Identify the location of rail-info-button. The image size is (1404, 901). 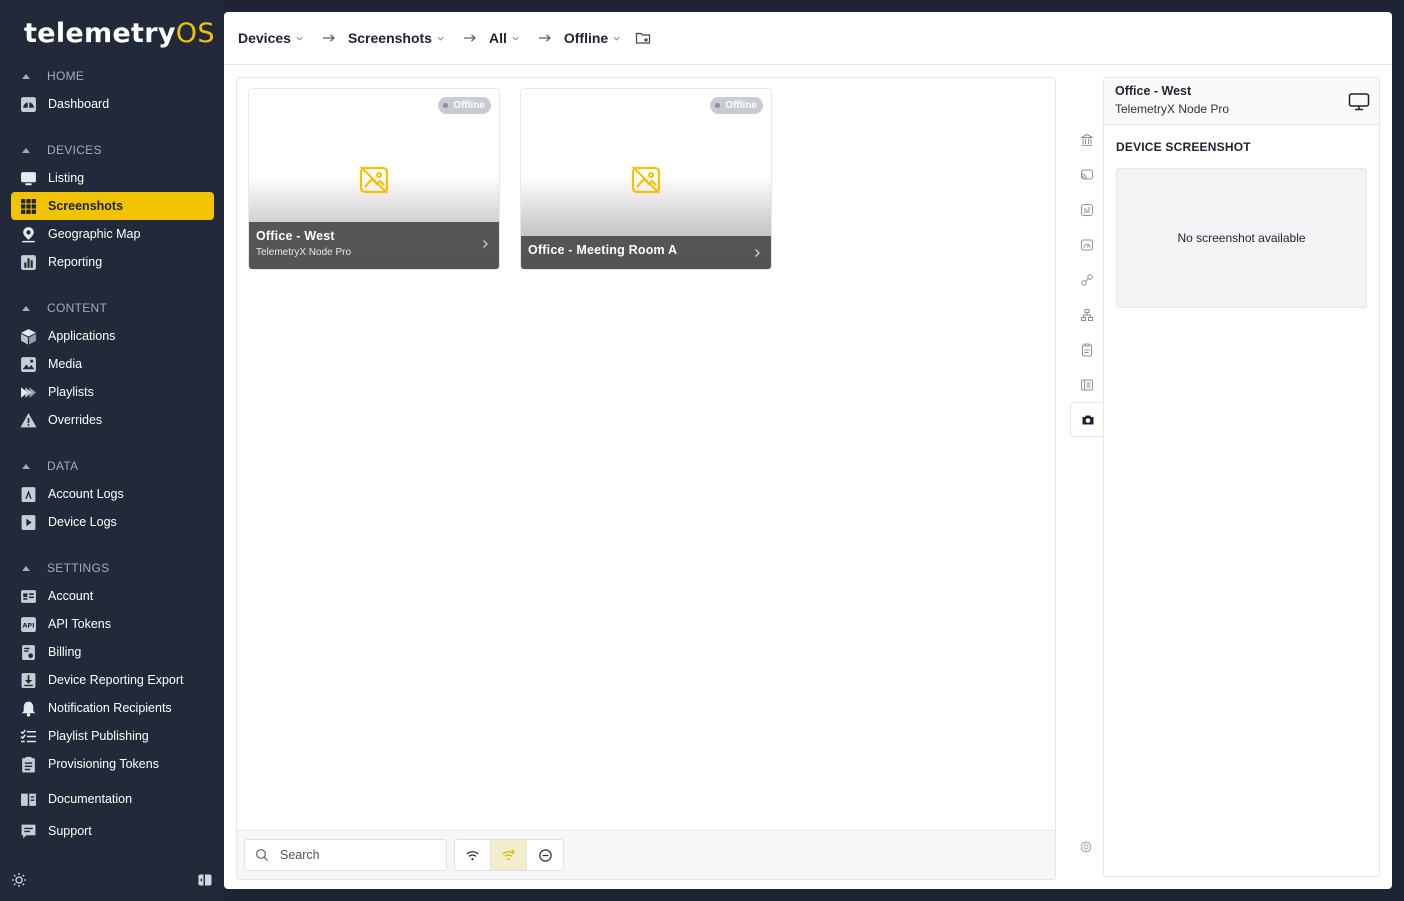
(1087, 209).